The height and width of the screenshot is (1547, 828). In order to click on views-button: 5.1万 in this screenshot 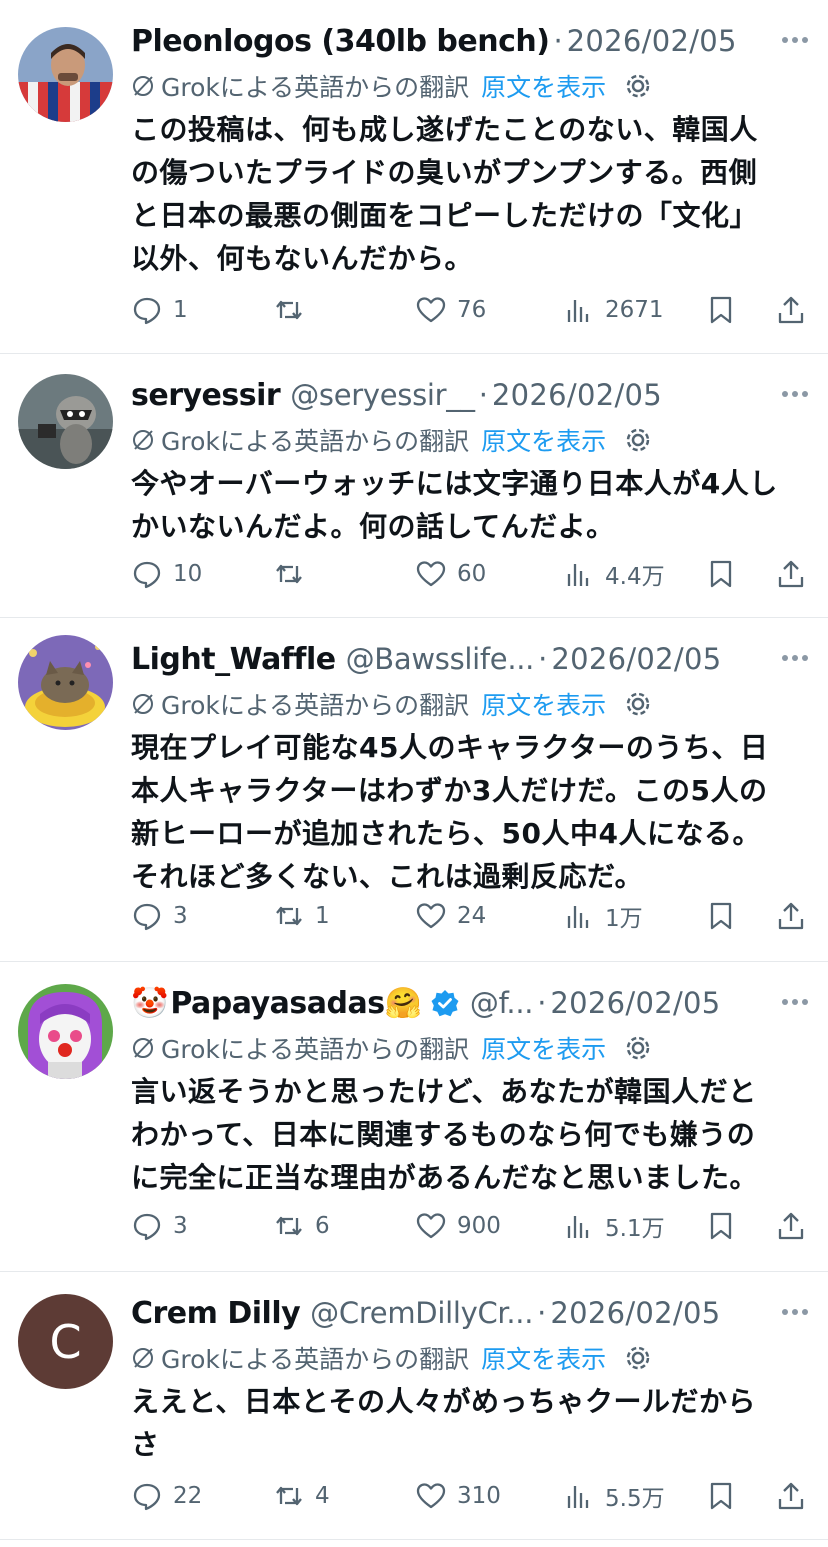, I will do `click(614, 1226)`.